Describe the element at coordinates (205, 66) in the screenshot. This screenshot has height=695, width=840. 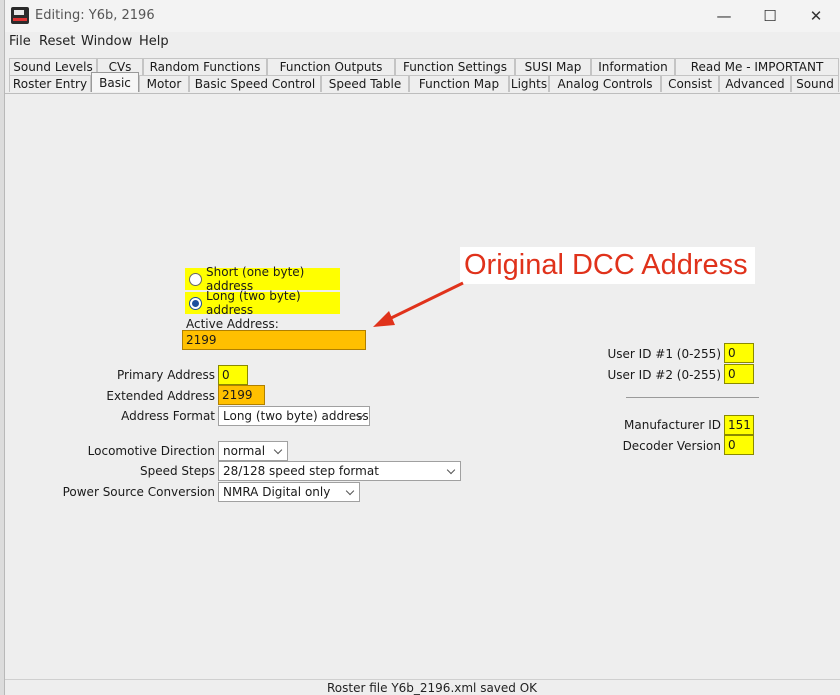
I see `tab-random-functions: Random Functions` at that location.